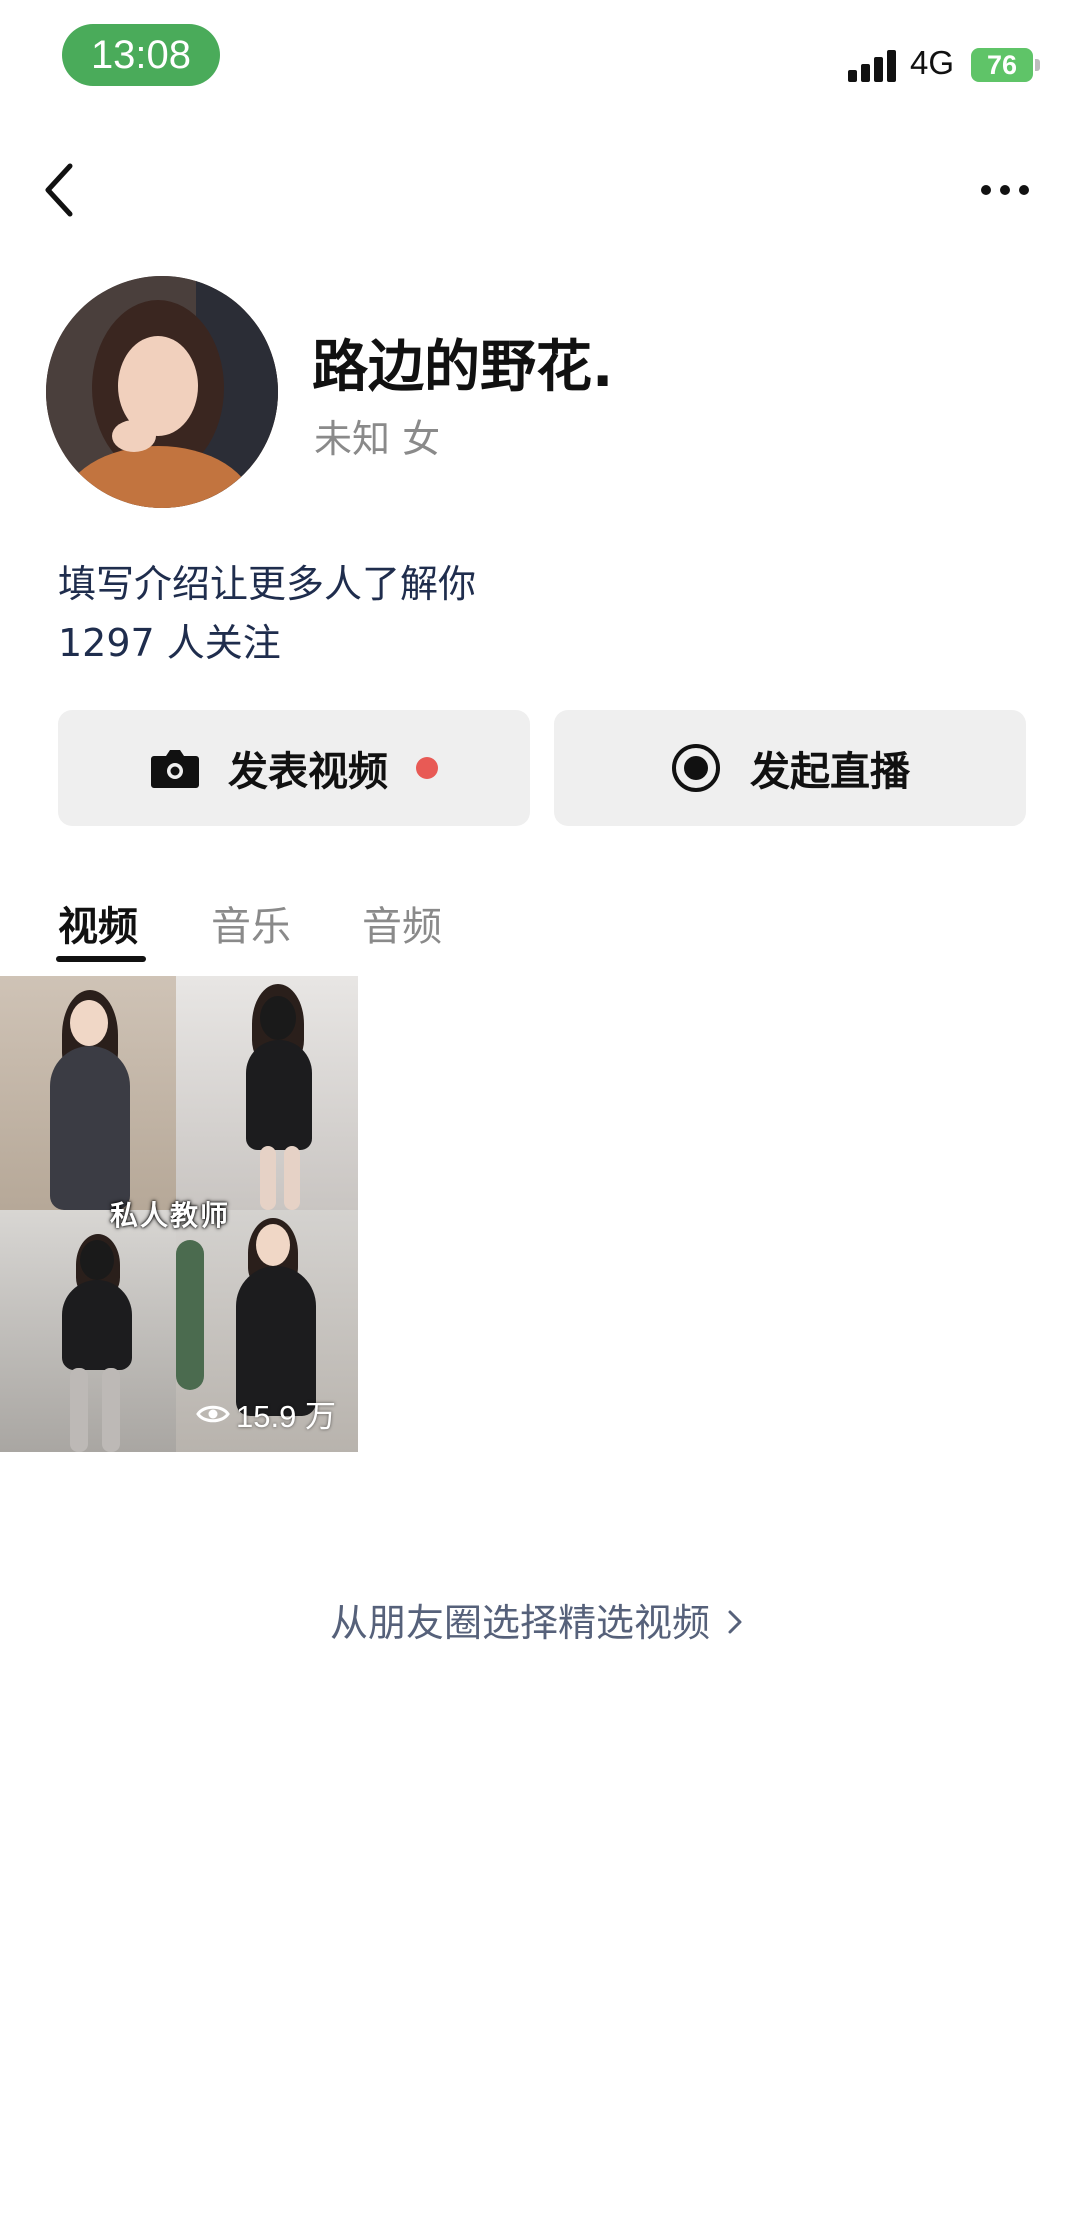 Image resolution: width=1074 pixels, height=2236 pixels. Describe the element at coordinates (427, 768) in the screenshot. I see `new-badge-dot` at that location.